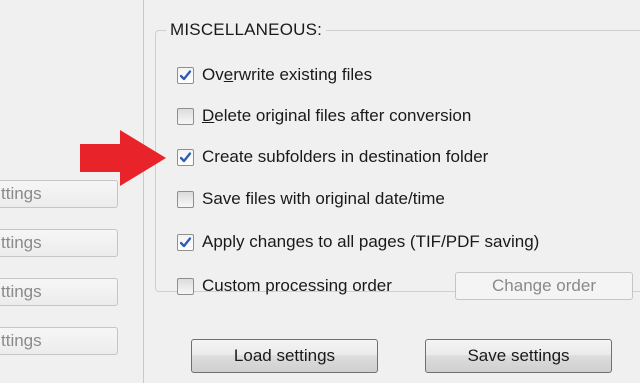  What do you see at coordinates (297, 285) in the screenshot?
I see `custom-processing-order-label: Custom processing order` at bounding box center [297, 285].